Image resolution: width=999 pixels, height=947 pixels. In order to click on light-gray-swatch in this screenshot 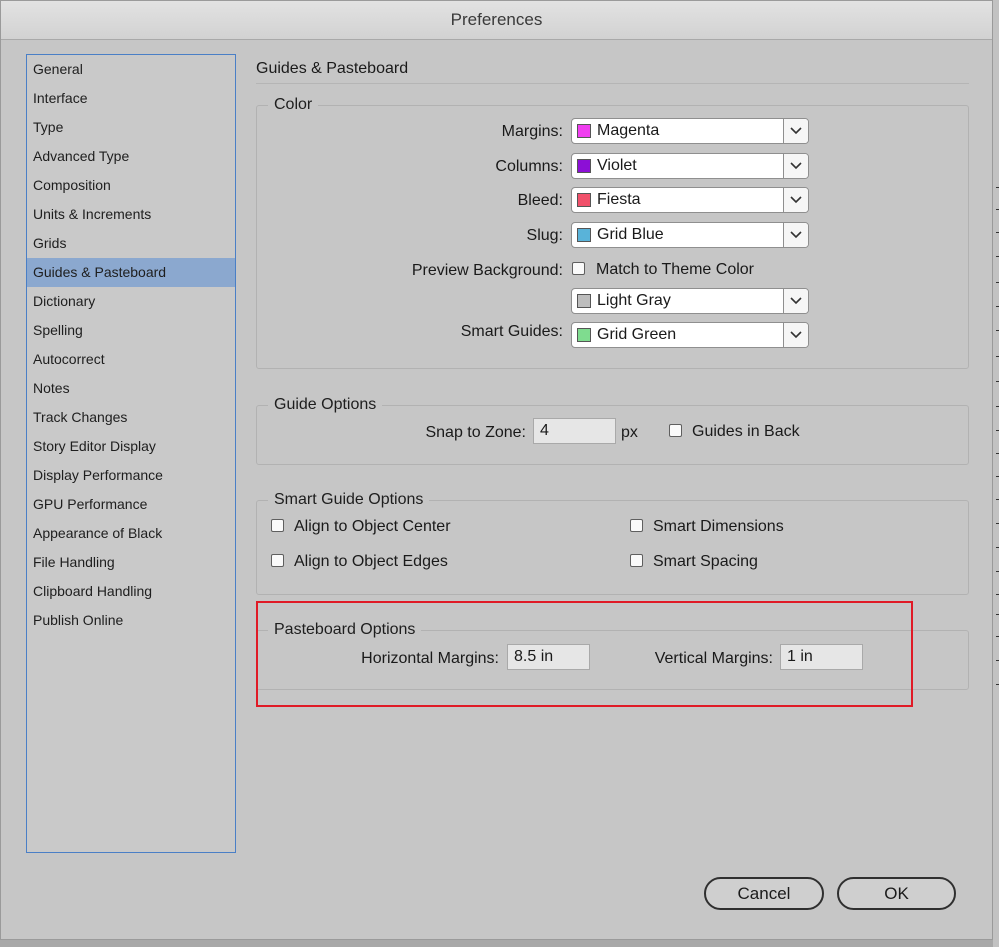, I will do `click(584, 301)`.